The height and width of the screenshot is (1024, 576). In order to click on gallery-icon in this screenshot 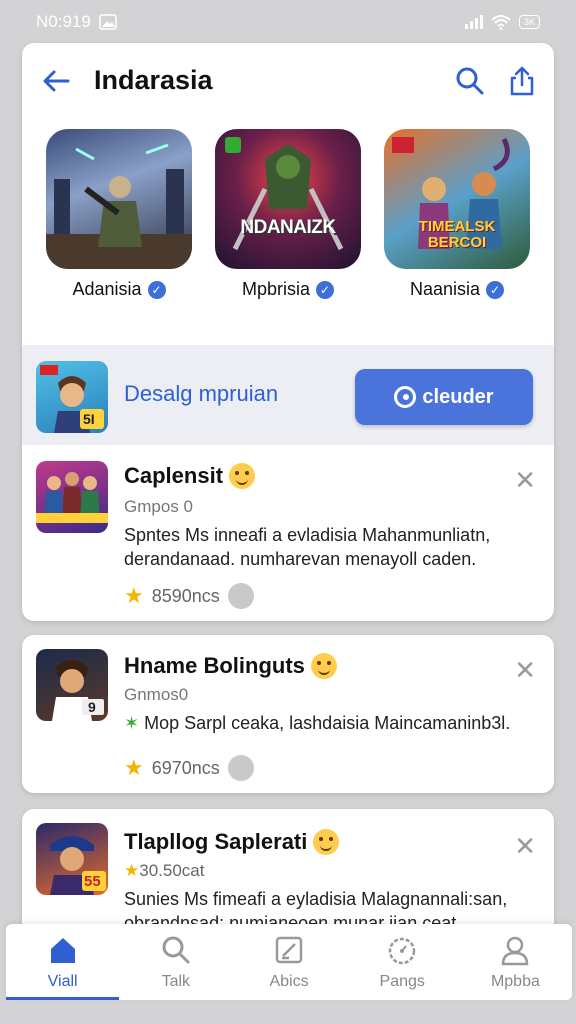, I will do `click(108, 22)`.